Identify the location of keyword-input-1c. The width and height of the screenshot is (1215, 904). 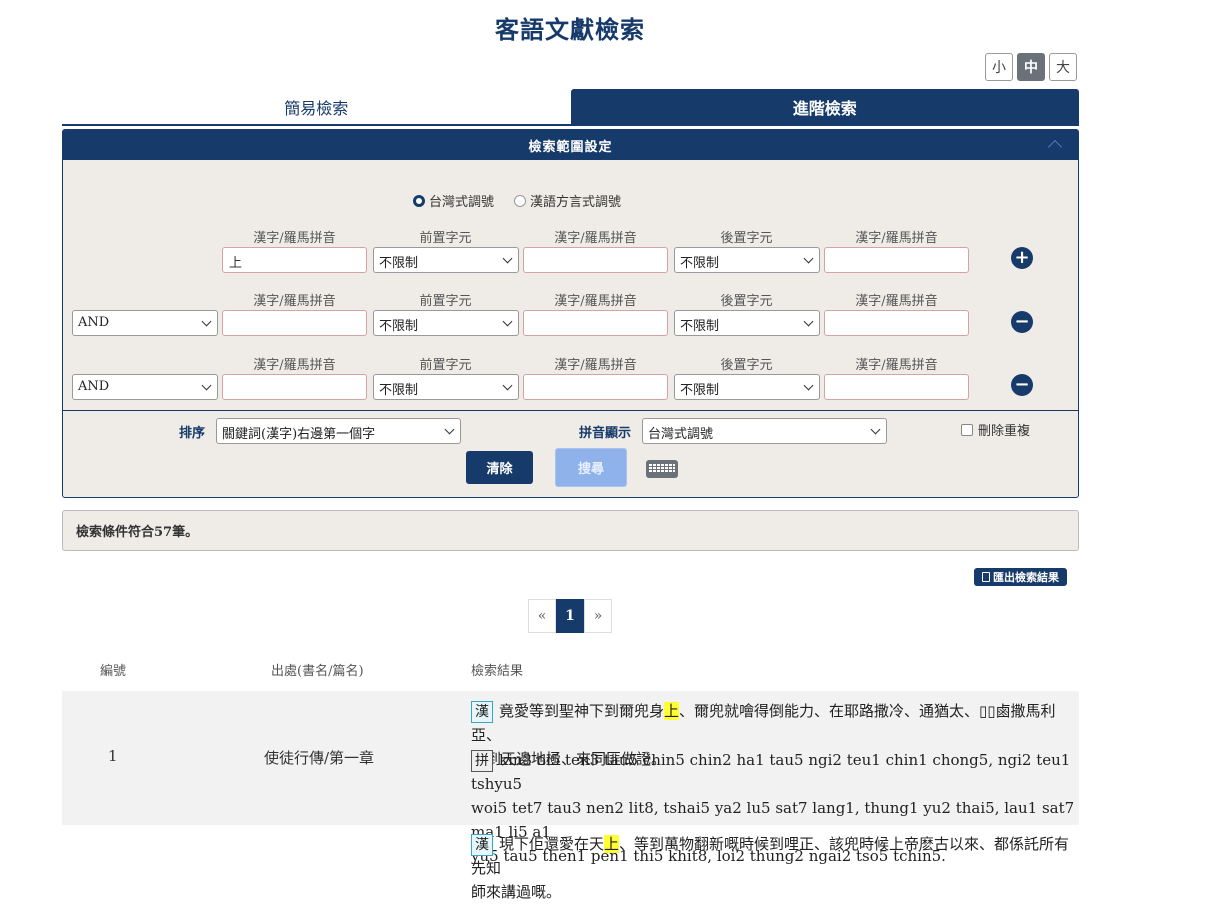
(896, 260).